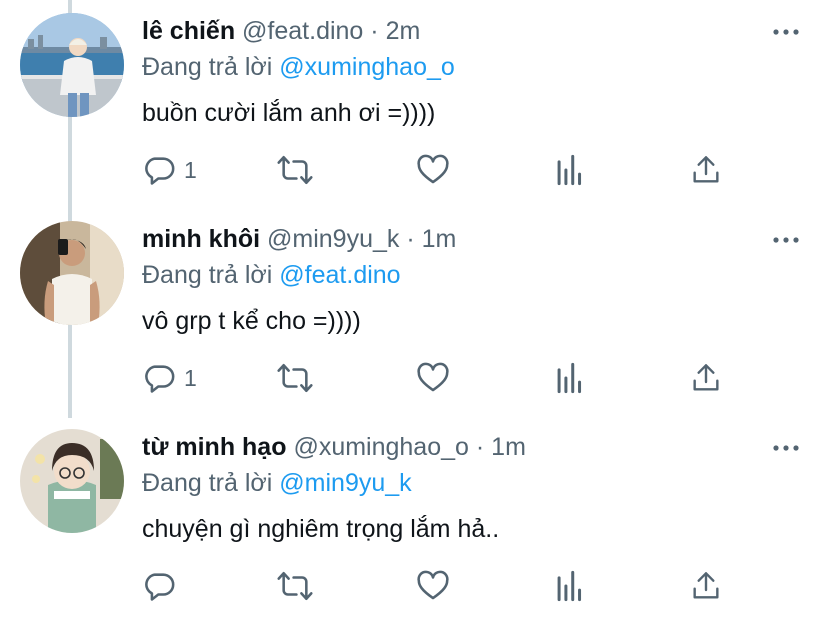 The height and width of the screenshot is (624, 828). Describe the element at coordinates (403, 31) in the screenshot. I see `timestamp: 2m` at that location.